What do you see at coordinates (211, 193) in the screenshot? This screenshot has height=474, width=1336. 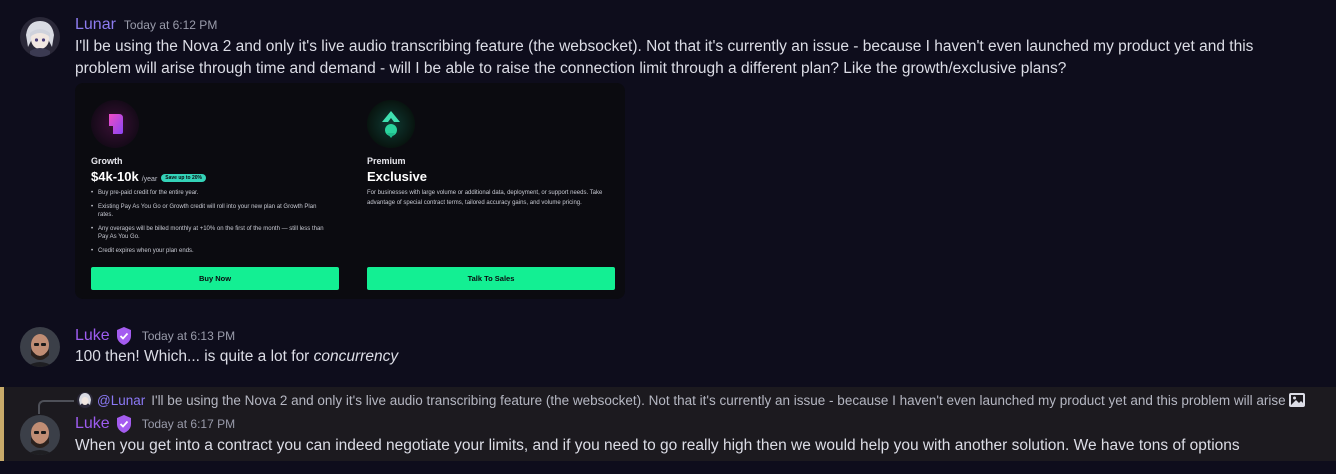 I see `benefit-item: Buy pre-paid credit for the entire year.` at bounding box center [211, 193].